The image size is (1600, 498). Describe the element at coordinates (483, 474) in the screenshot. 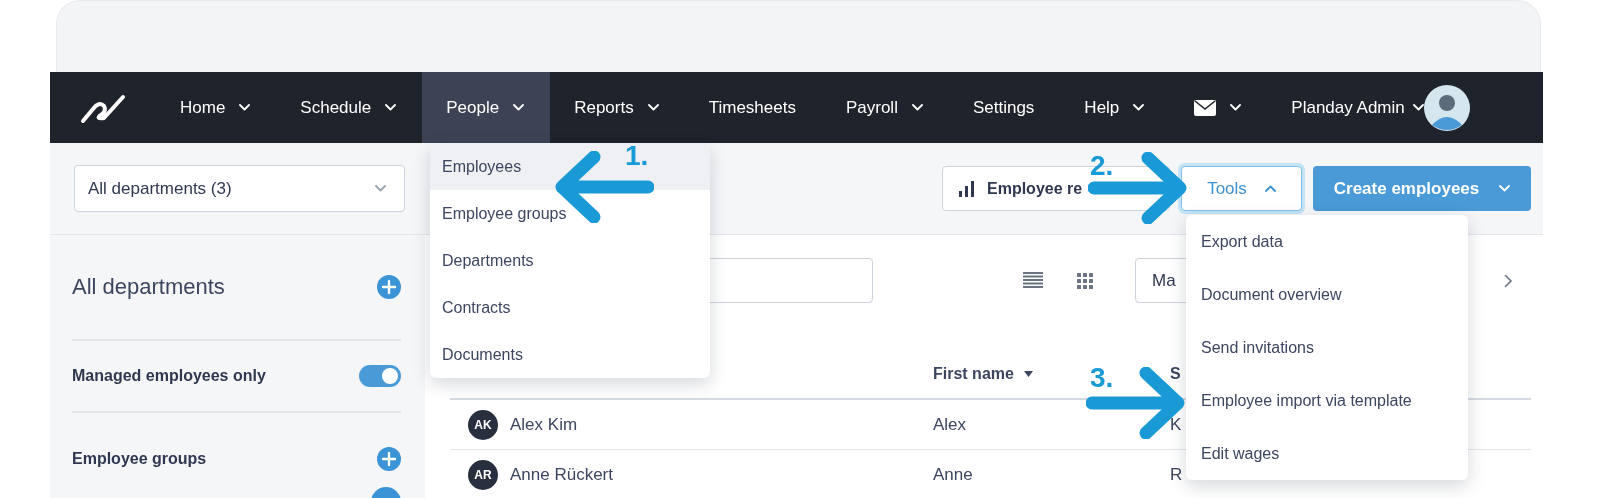

I see `initials-avatar: AR` at that location.